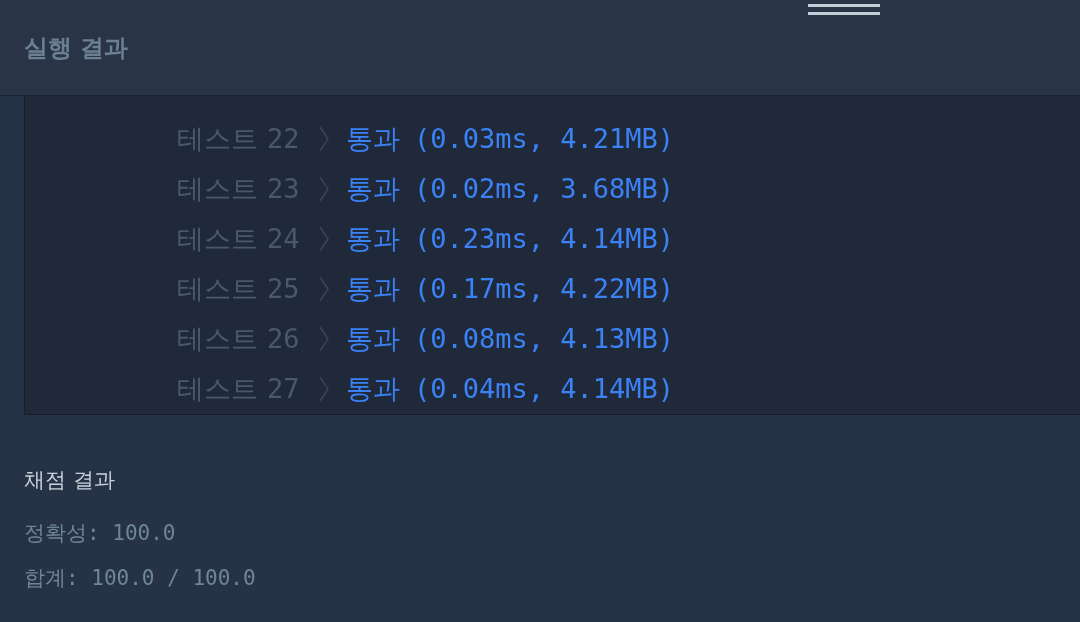 This screenshot has width=1080, height=622. Describe the element at coordinates (544, 338) in the screenshot. I see `test-detail: (0.08ms, 4.13MB)` at that location.